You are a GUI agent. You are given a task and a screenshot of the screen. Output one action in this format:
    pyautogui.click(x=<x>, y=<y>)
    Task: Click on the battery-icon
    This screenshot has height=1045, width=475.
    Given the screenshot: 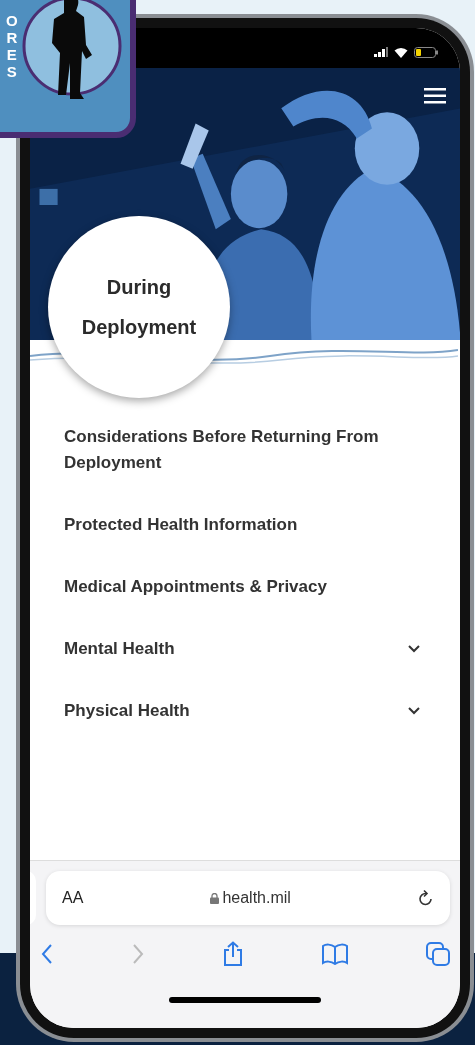 What is the action you would take?
    pyautogui.click(x=426, y=52)
    